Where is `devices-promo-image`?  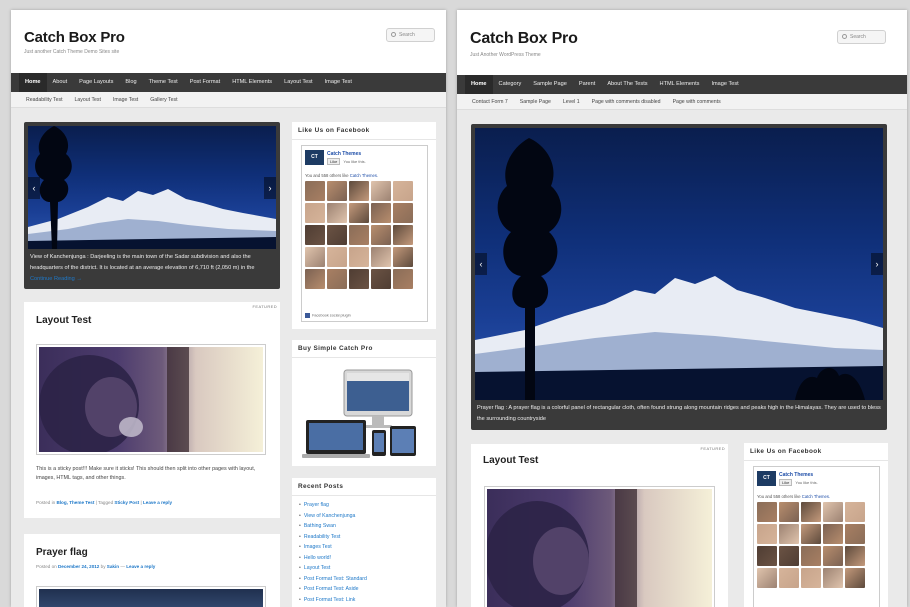 devices-promo-image is located at coordinates (364, 411).